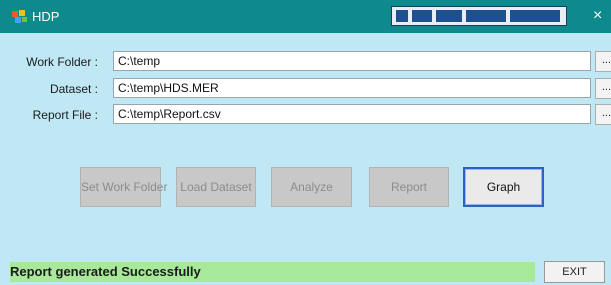 The image size is (611, 285). I want to click on report-button: Report, so click(409, 187).